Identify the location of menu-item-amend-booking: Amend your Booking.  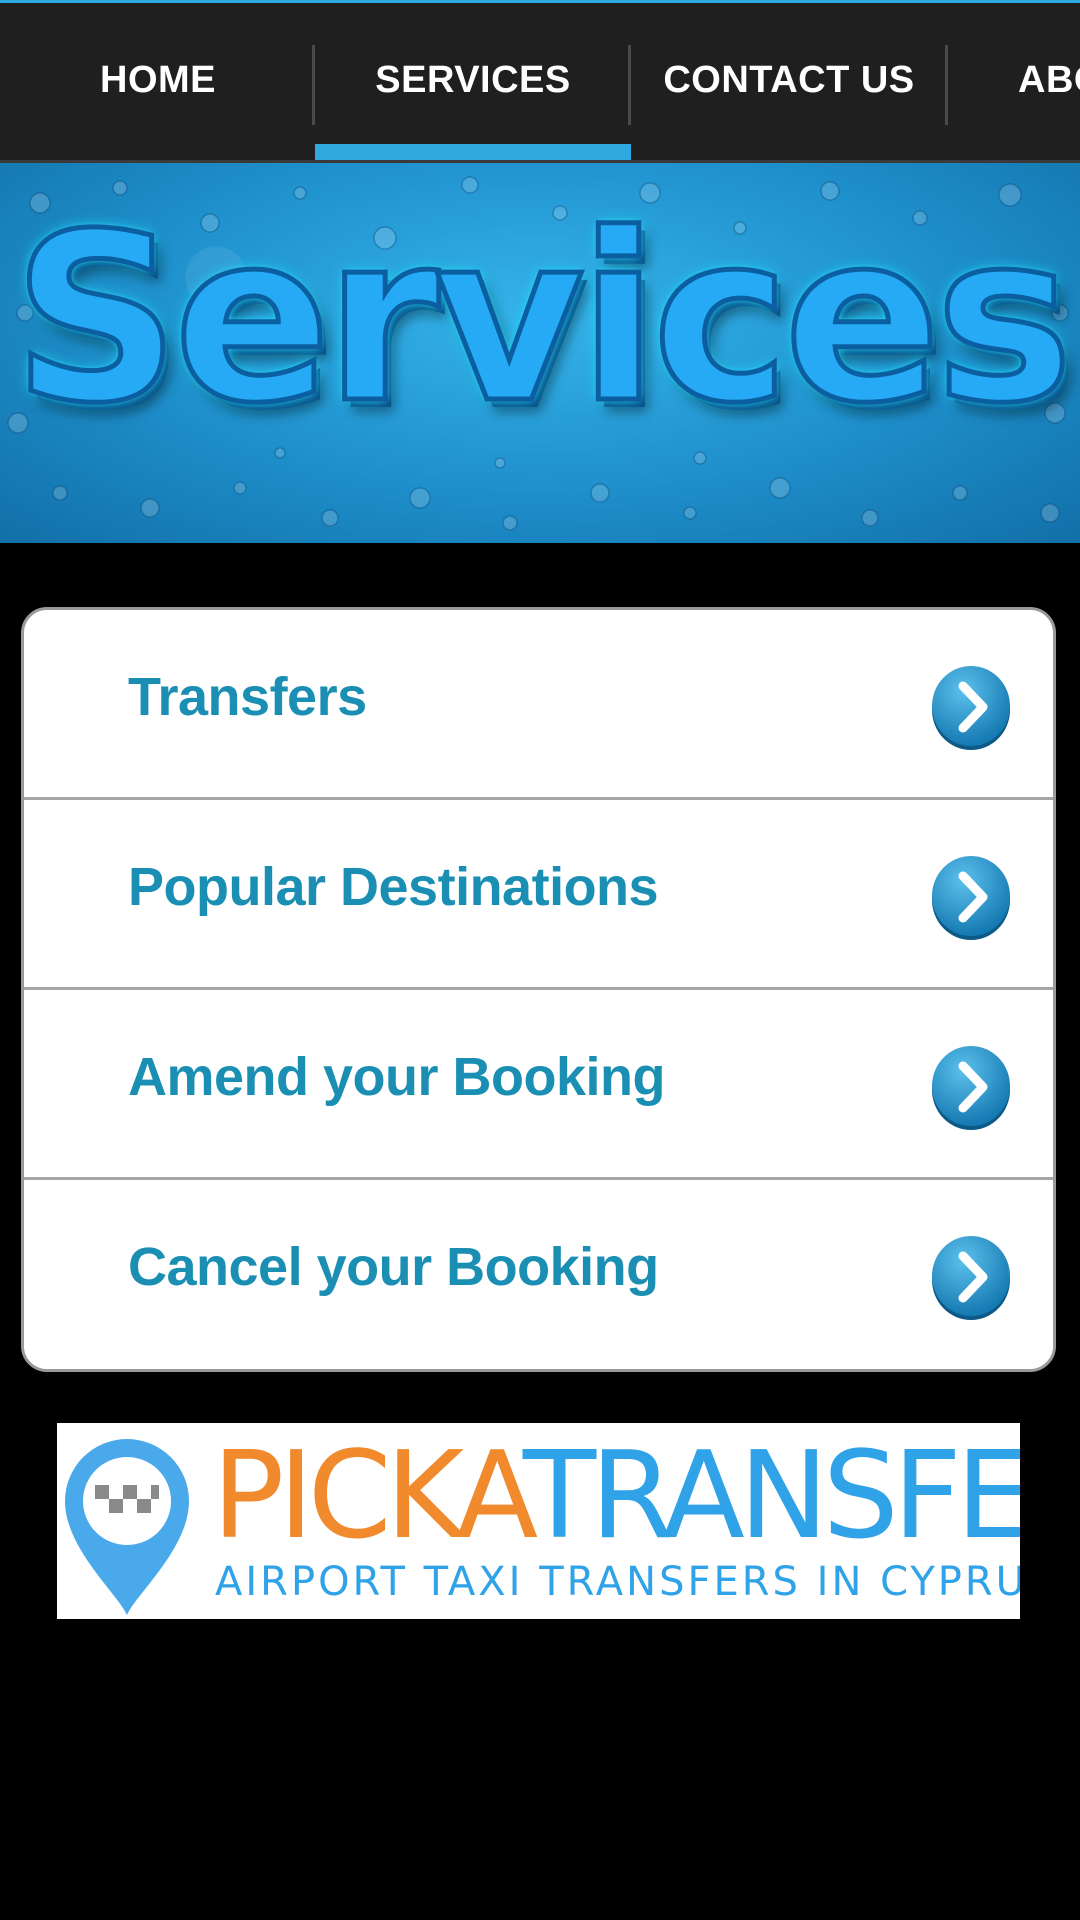
(538, 1085).